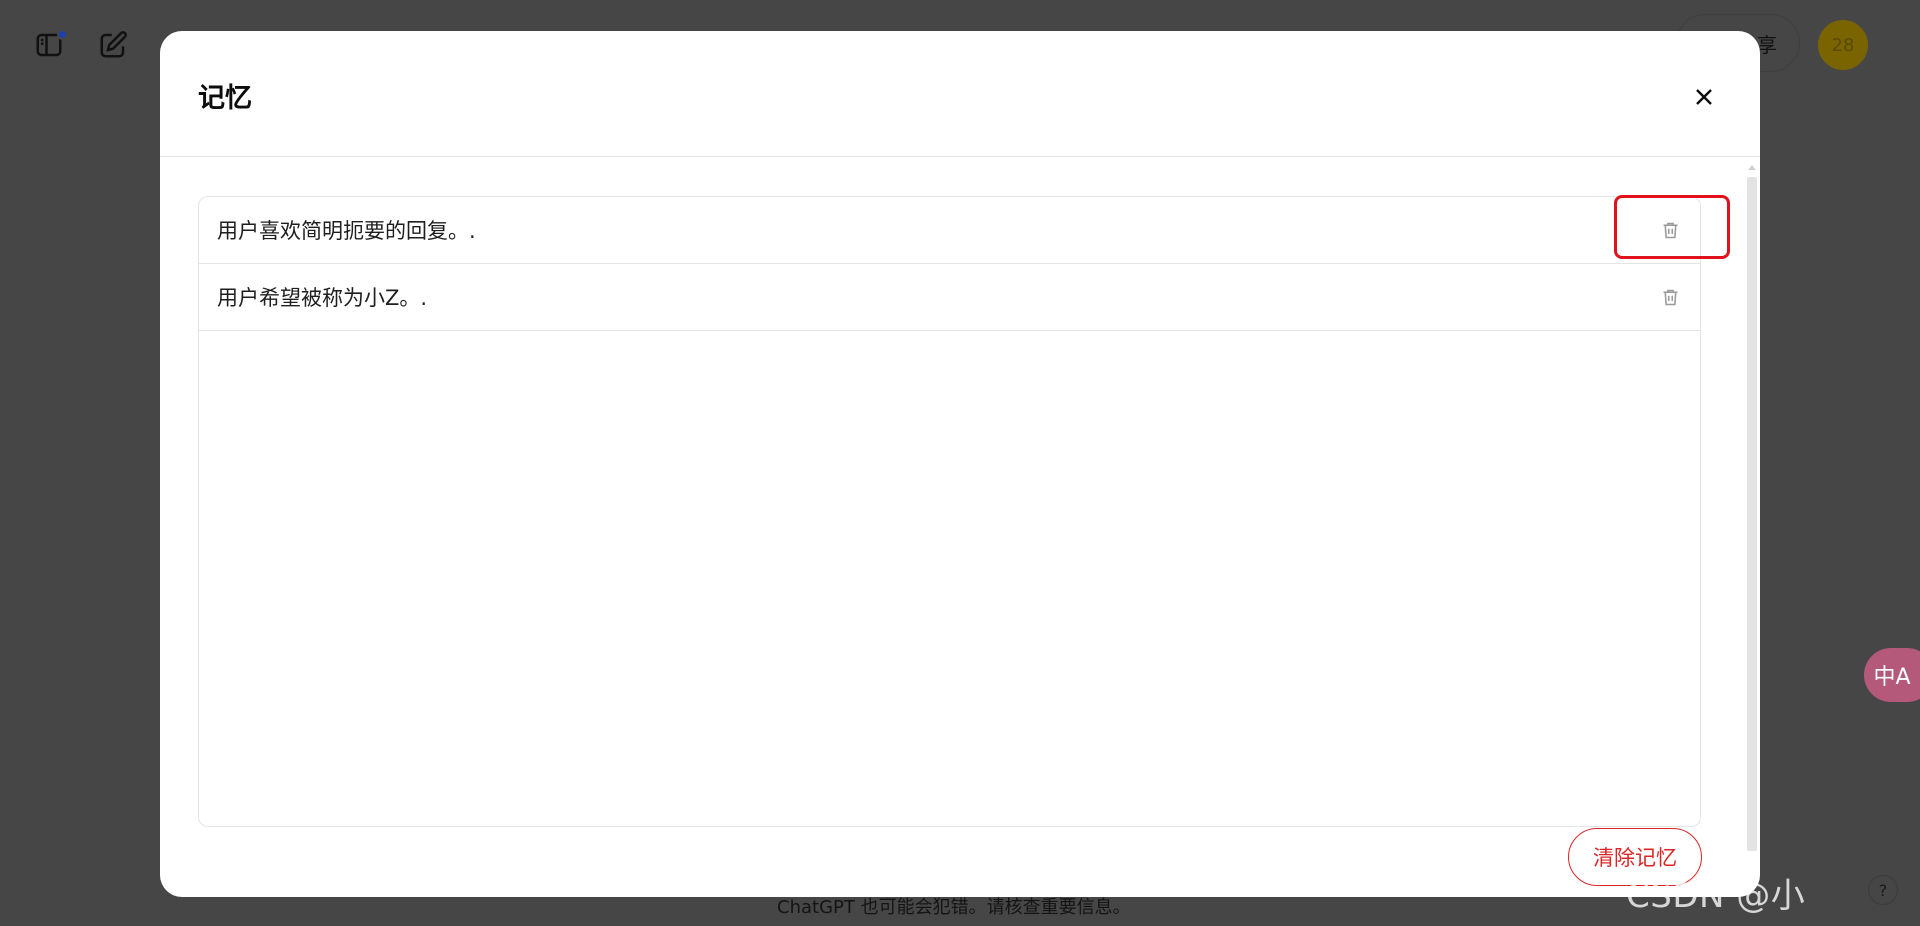  I want to click on translate-icon: 中A, so click(1892, 677).